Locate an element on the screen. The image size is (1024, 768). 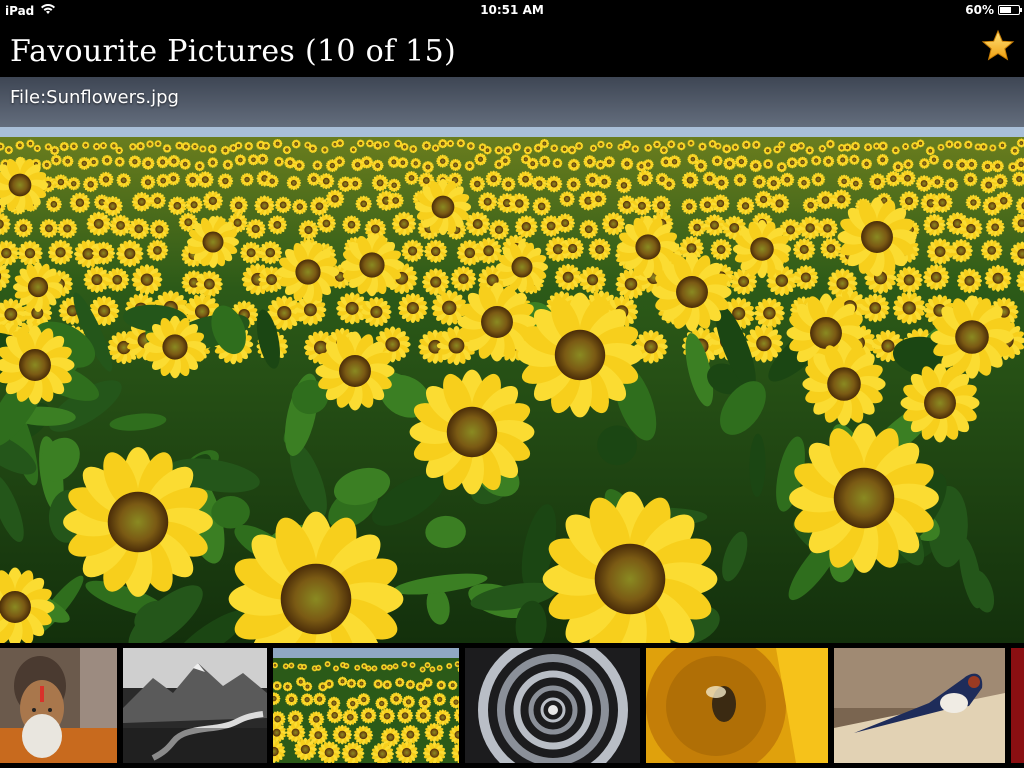
thumbnail-partial is located at coordinates (1017, 705).